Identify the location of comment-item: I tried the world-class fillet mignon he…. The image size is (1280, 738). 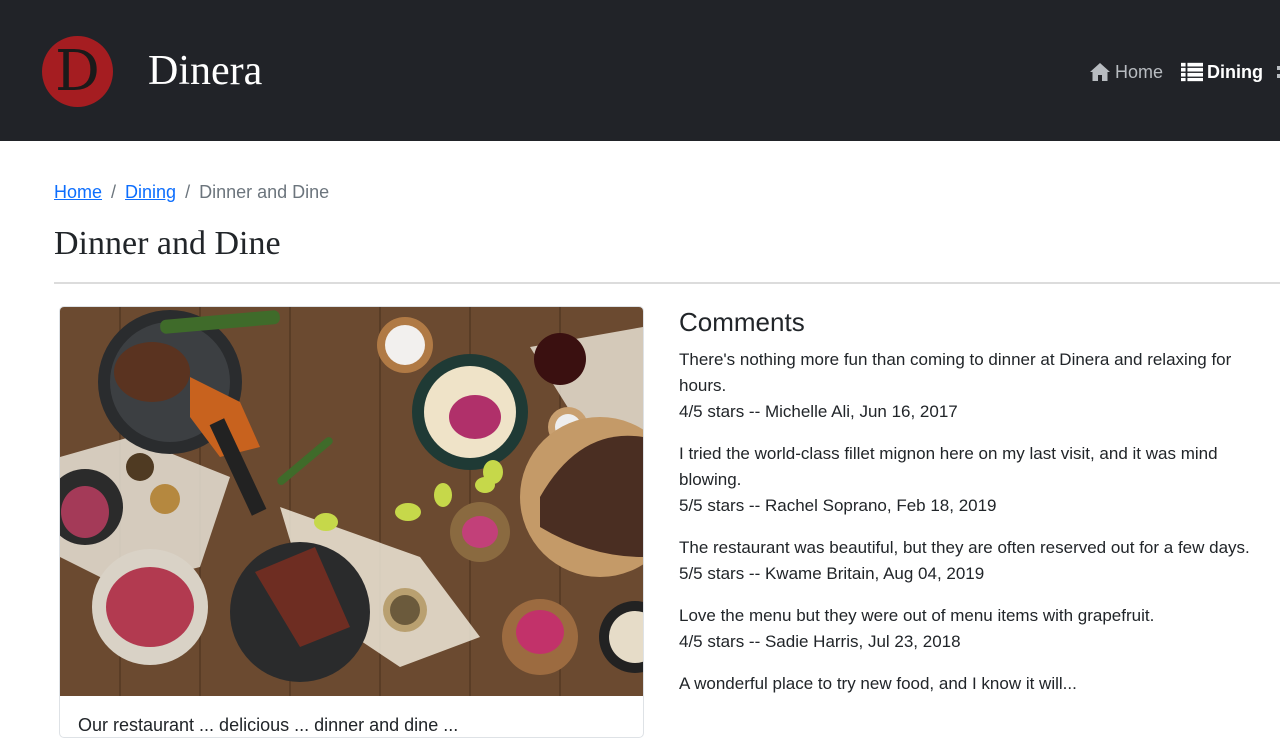
(974, 480).